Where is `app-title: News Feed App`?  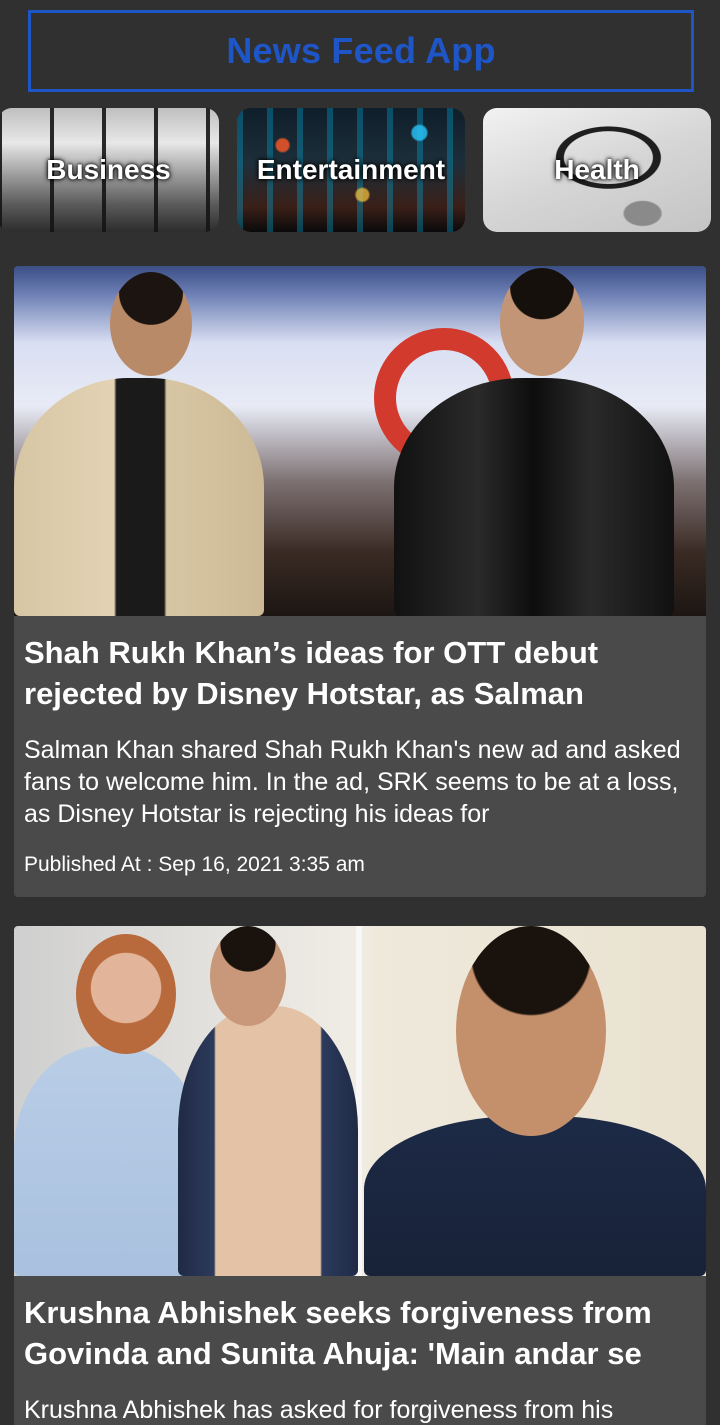 app-title: News Feed App is located at coordinates (361, 50).